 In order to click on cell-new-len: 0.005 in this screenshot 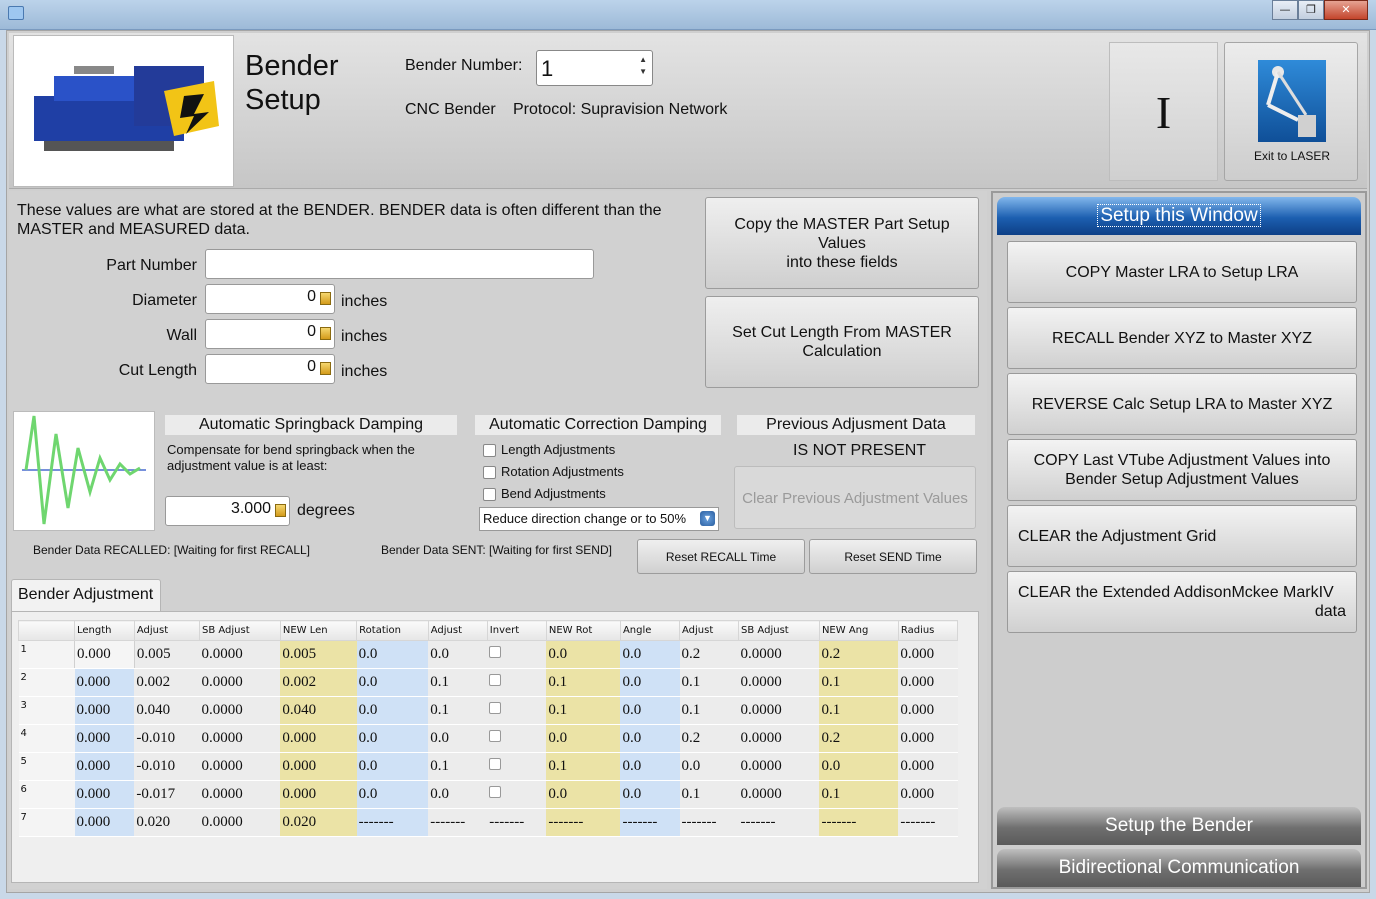, I will do `click(318, 654)`.